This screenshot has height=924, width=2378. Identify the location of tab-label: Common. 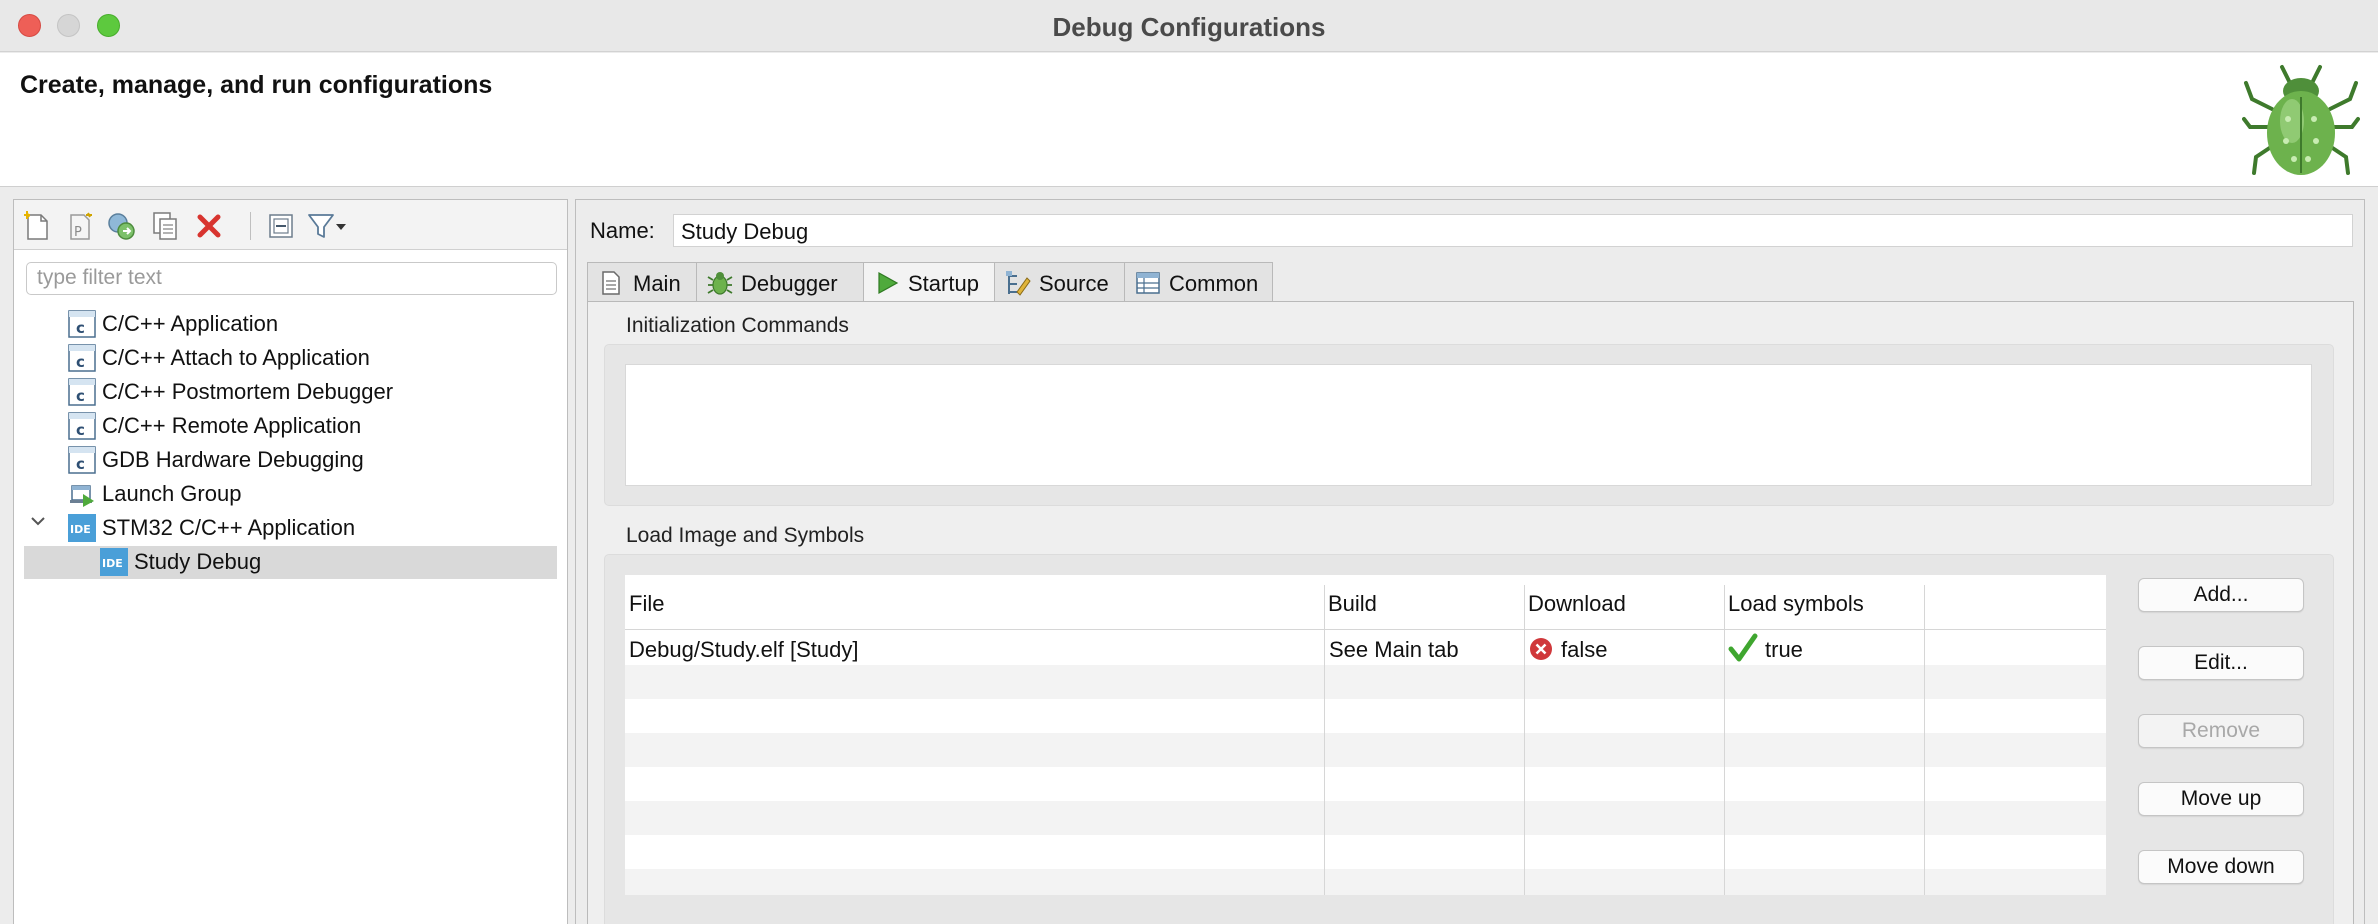
(1214, 283).